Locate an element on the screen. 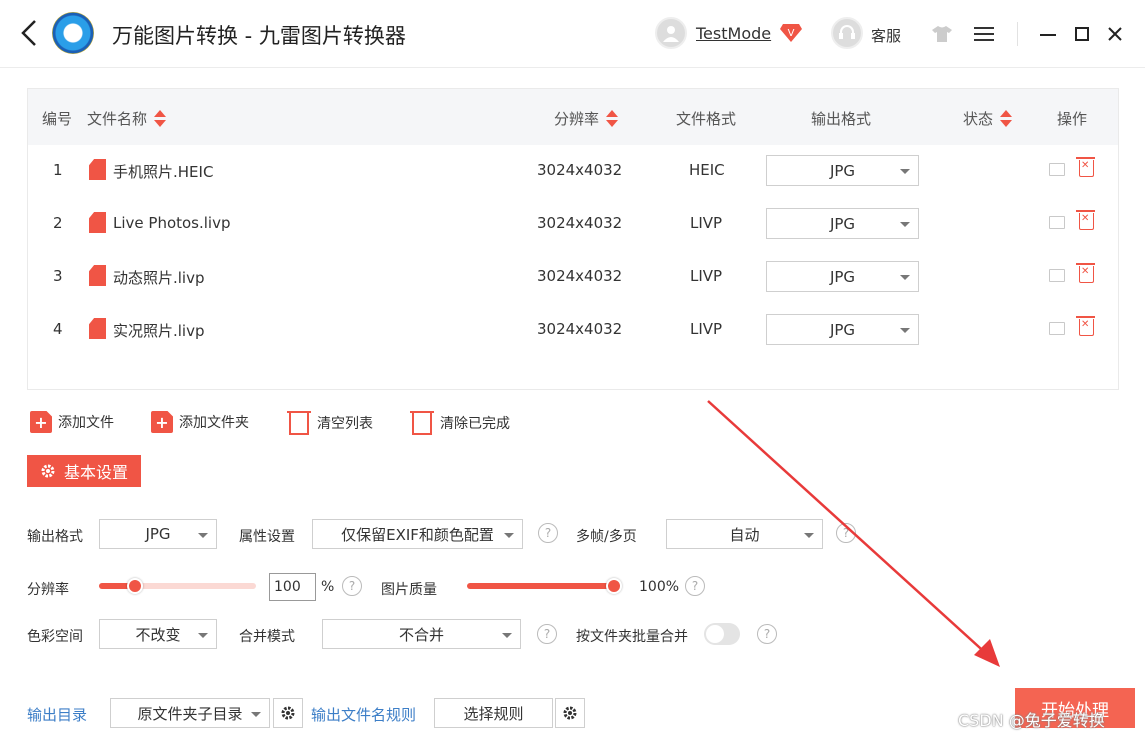  vip-diamond-icon: V is located at coordinates (791, 33).